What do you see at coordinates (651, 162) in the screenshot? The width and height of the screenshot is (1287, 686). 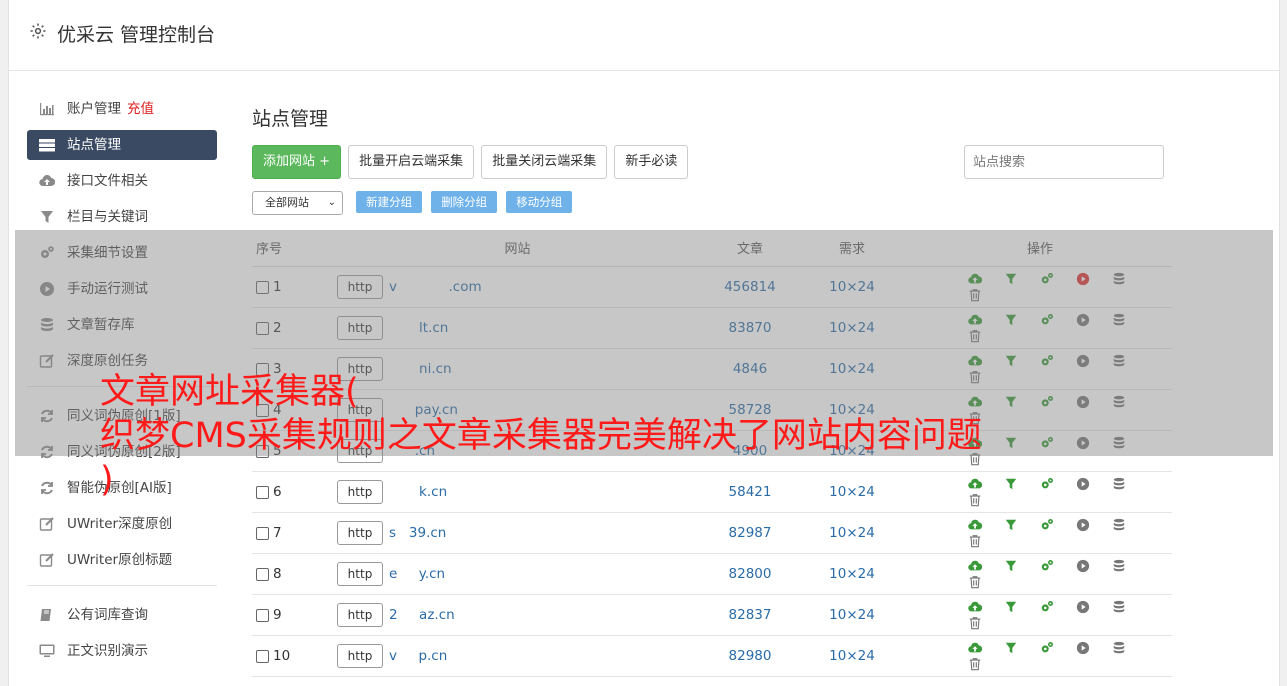 I see `beginner-guide-button: 新手必读` at bounding box center [651, 162].